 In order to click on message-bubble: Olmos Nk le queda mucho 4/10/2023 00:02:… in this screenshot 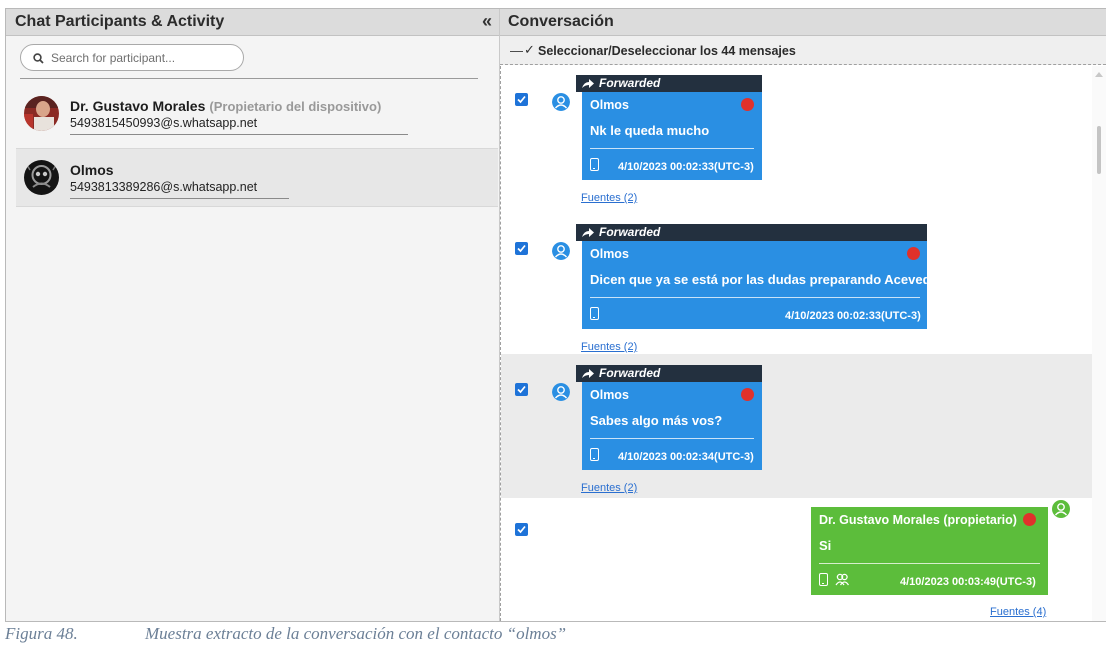, I will do `click(672, 136)`.